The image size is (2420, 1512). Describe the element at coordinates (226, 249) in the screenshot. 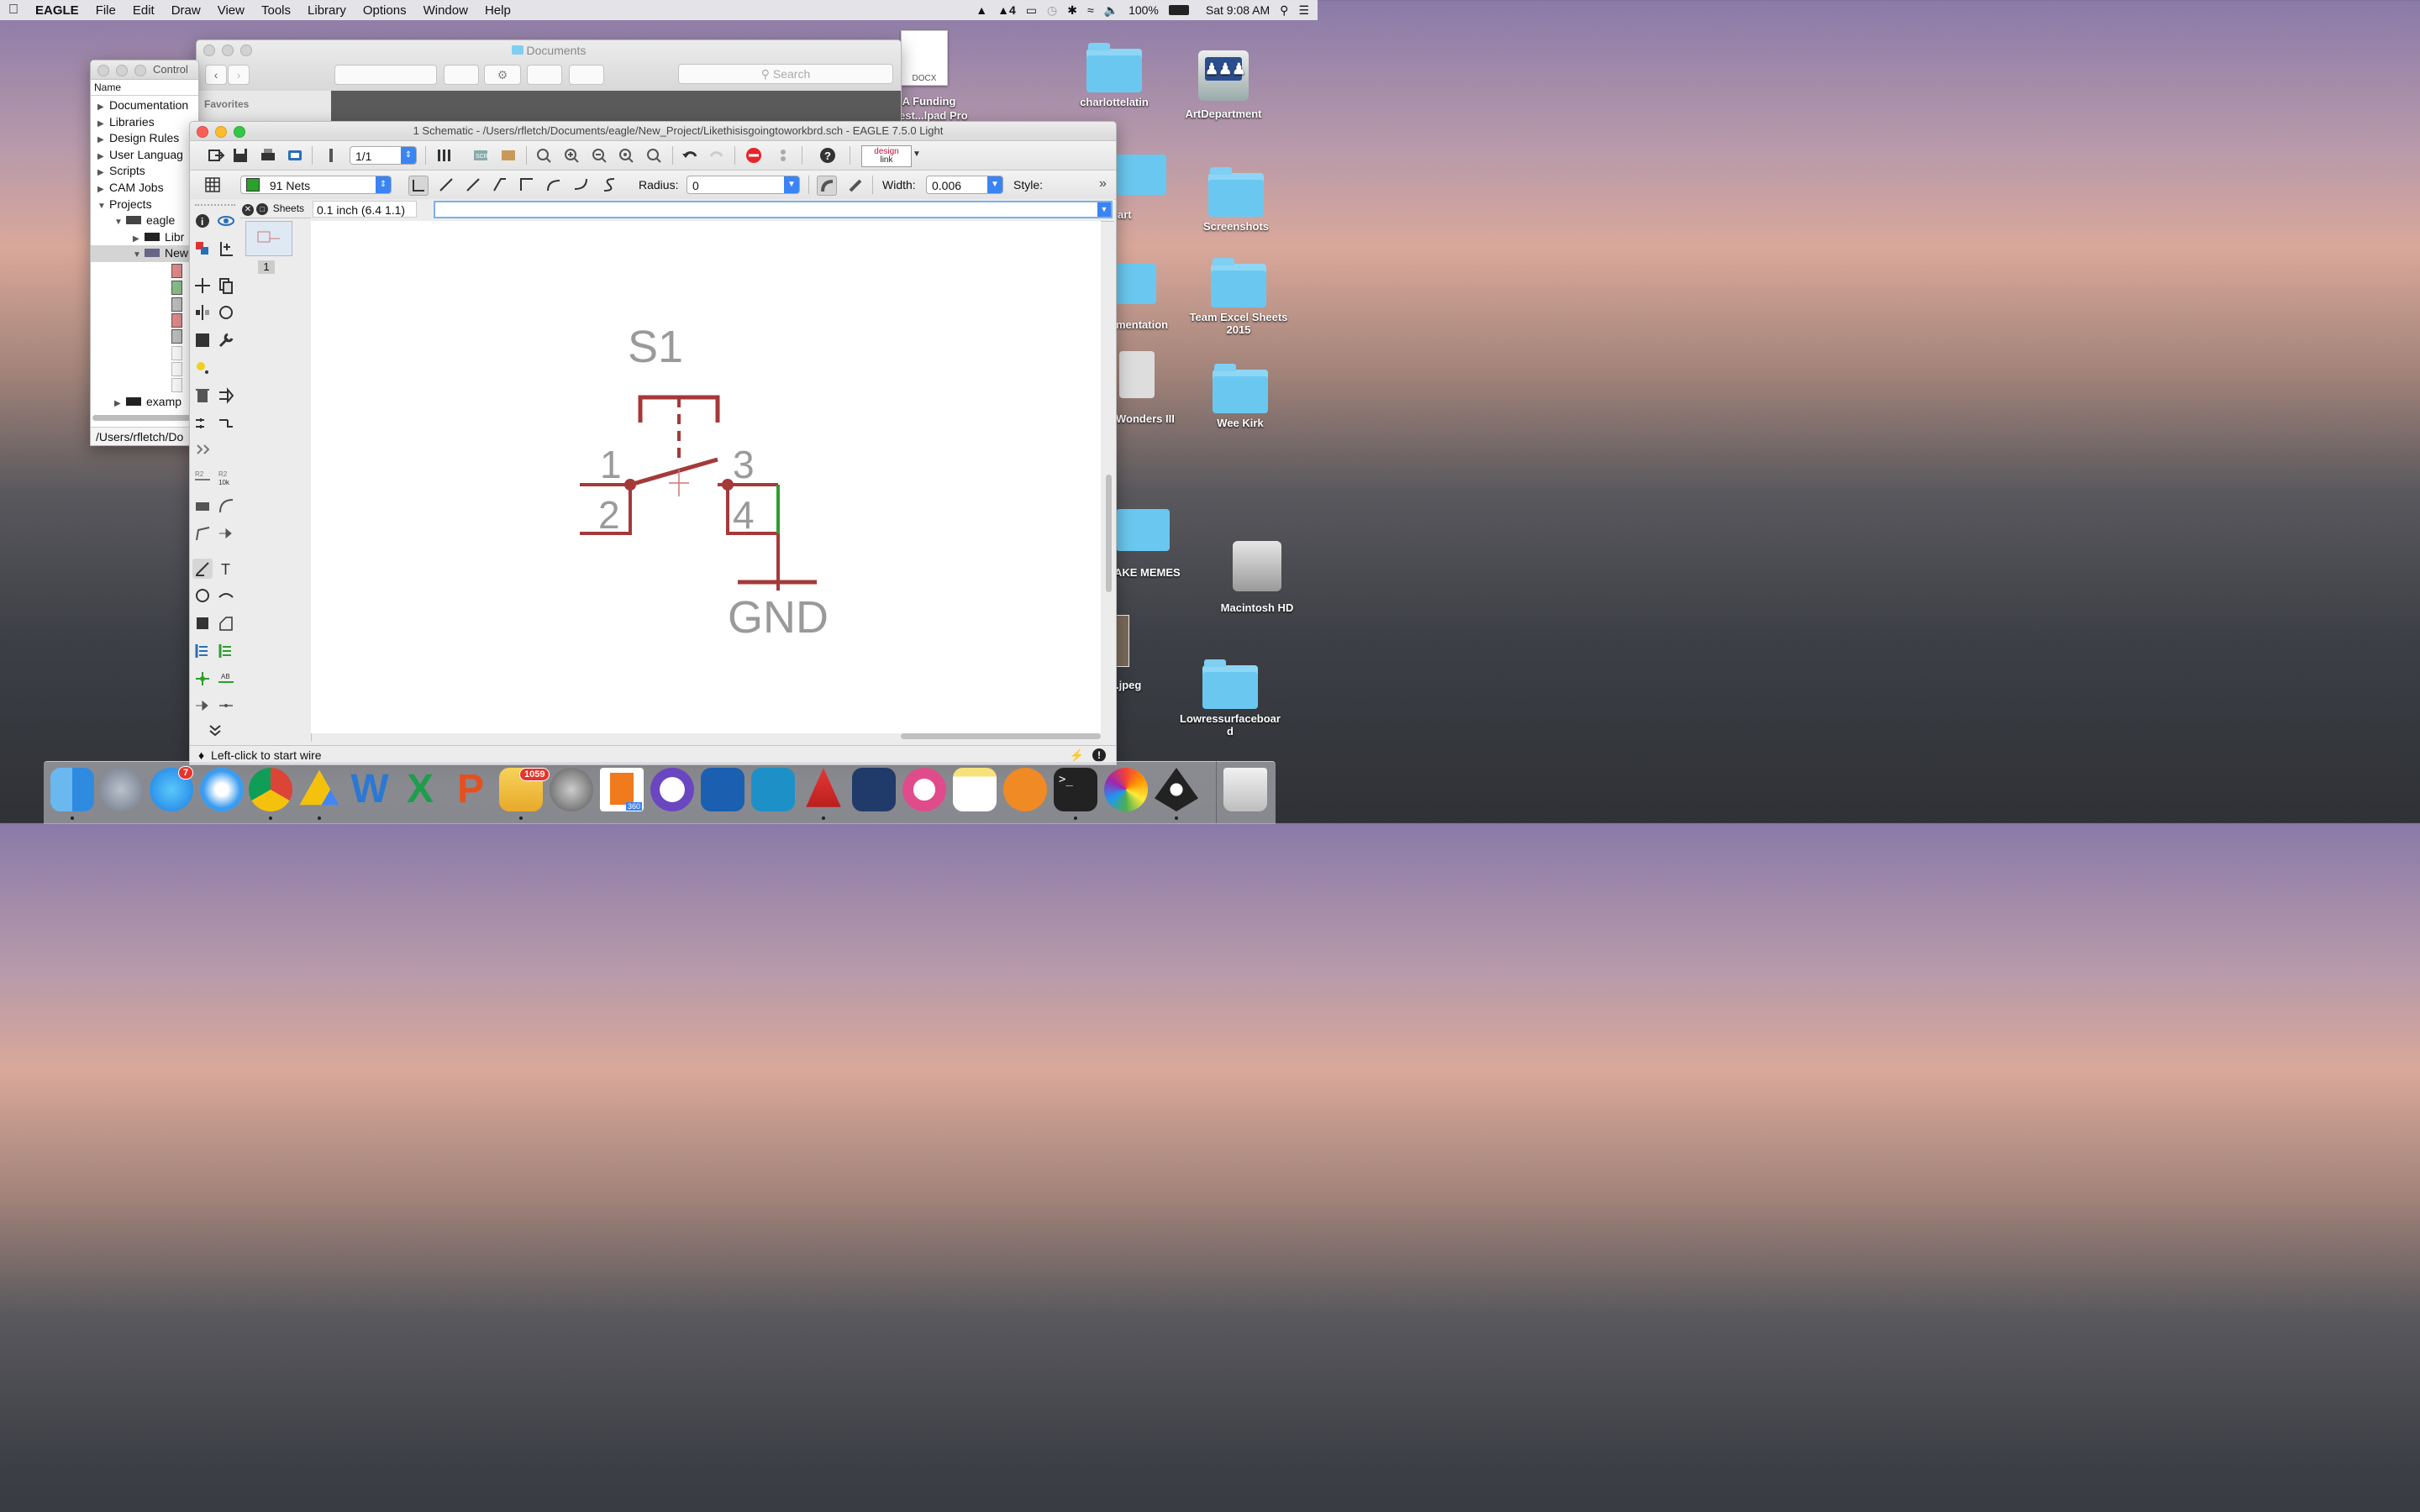

I see `mark-icon` at that location.